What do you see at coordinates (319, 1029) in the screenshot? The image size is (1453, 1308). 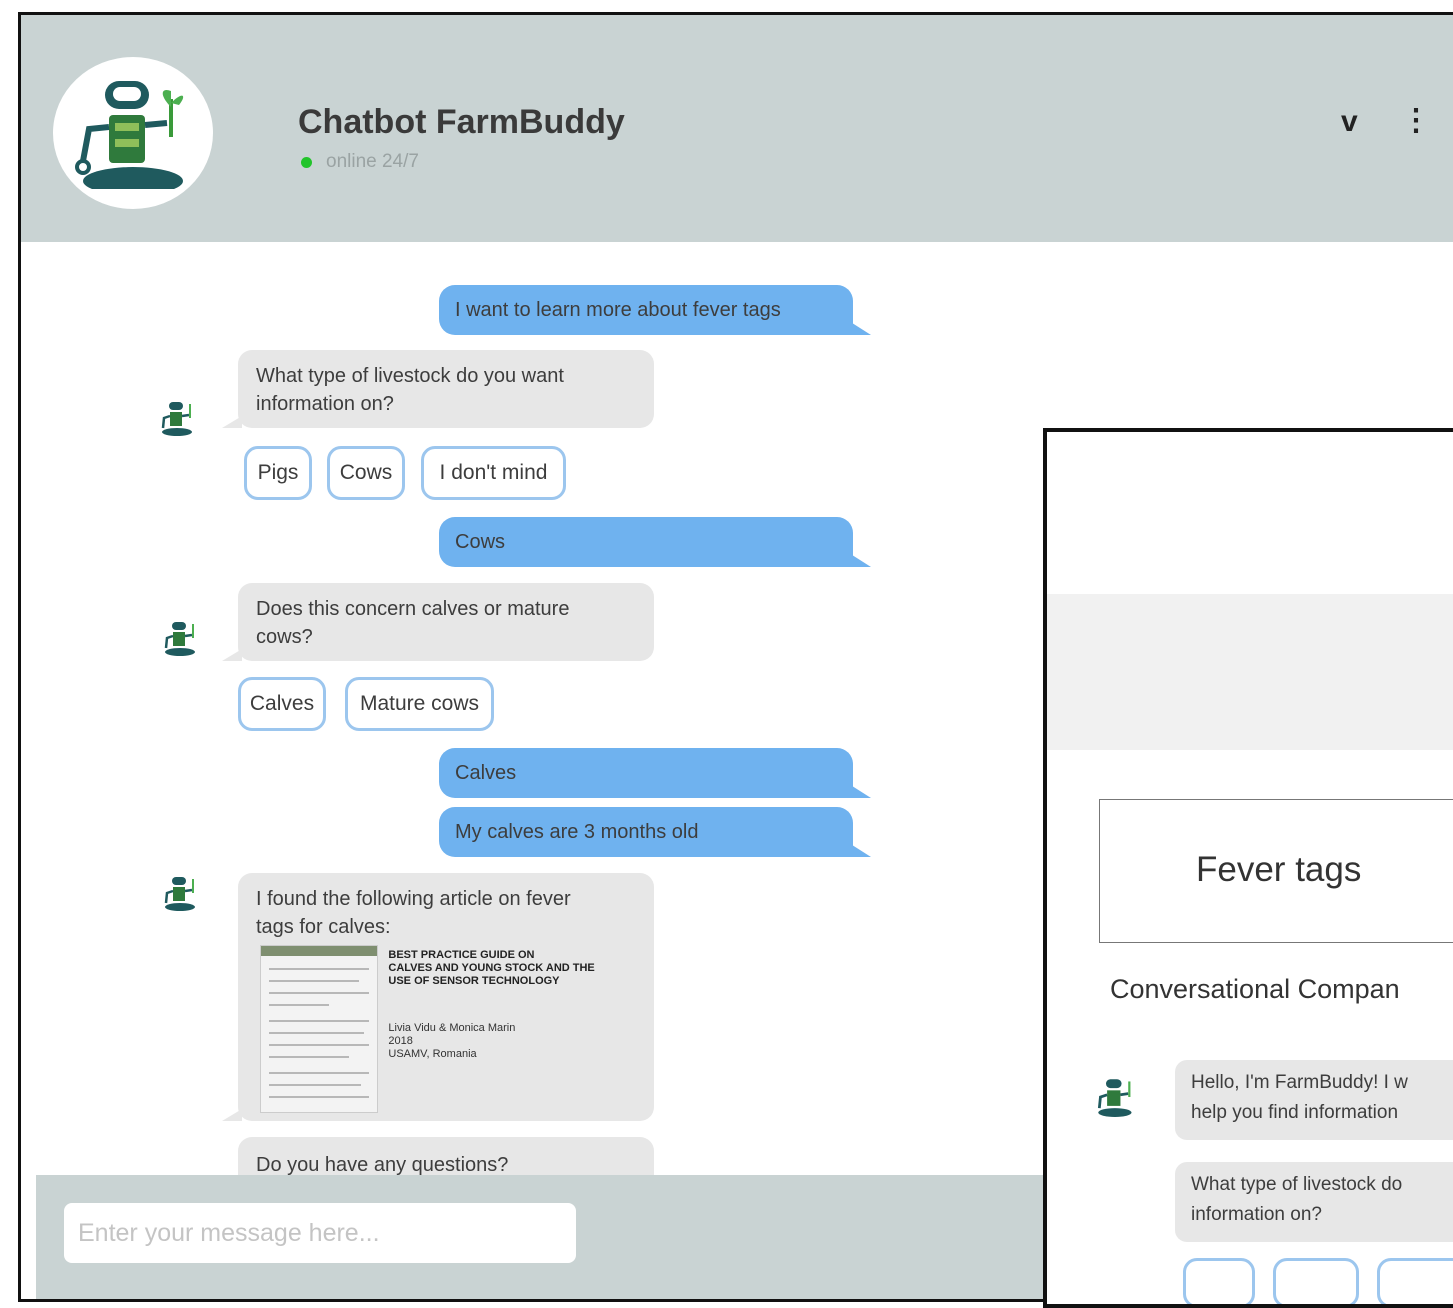 I see `article-thumbnail` at bounding box center [319, 1029].